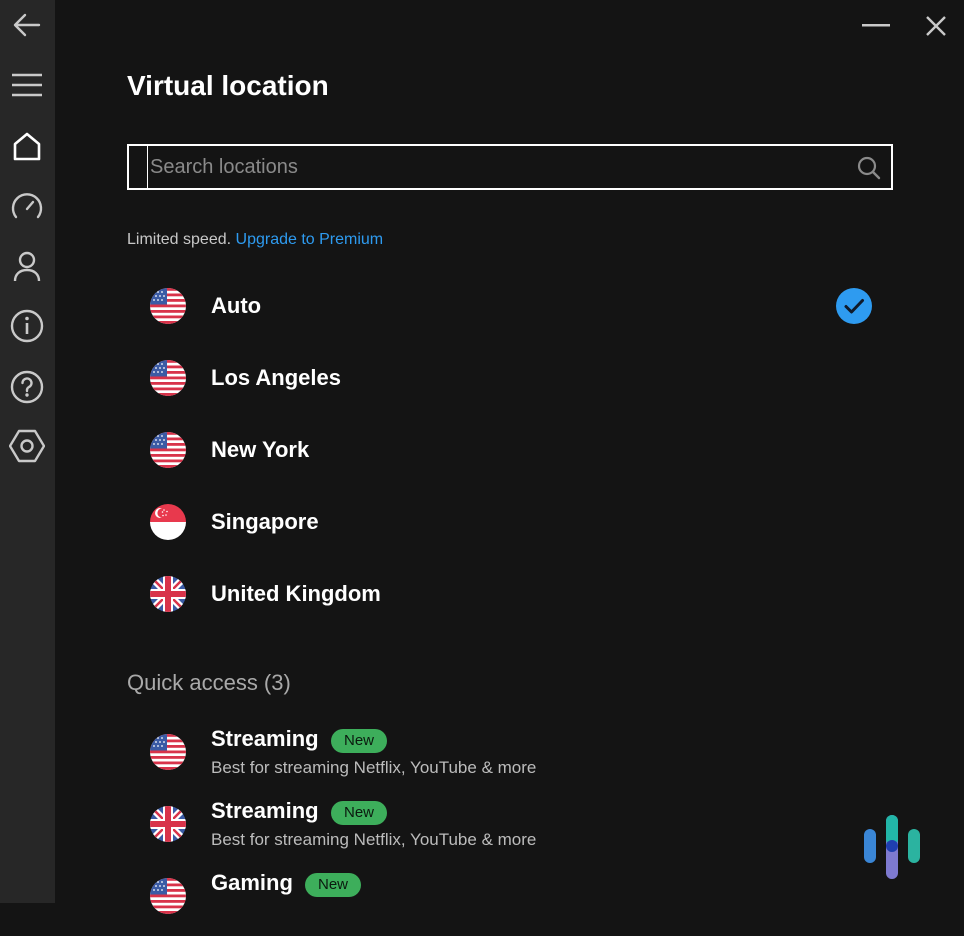 The image size is (964, 936). Describe the element at coordinates (510, 903) in the screenshot. I see `quick-access-item-gaming: Gaming New` at that location.